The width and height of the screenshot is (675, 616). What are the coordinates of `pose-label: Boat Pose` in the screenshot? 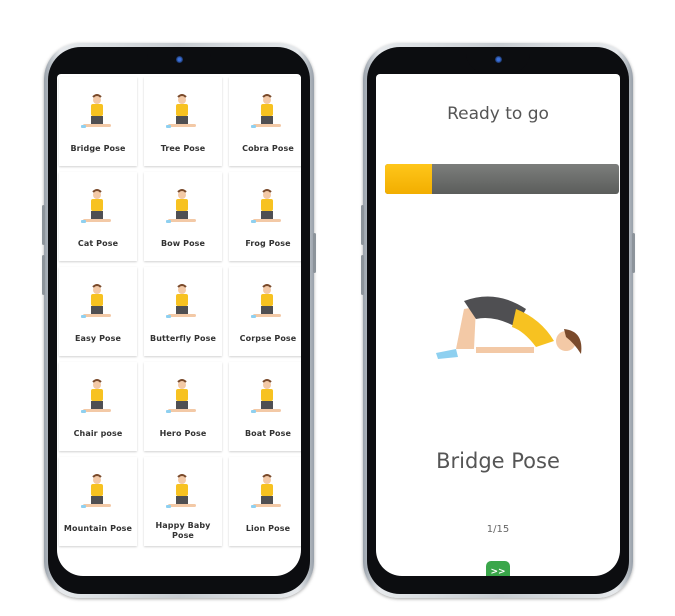 It's located at (268, 433).